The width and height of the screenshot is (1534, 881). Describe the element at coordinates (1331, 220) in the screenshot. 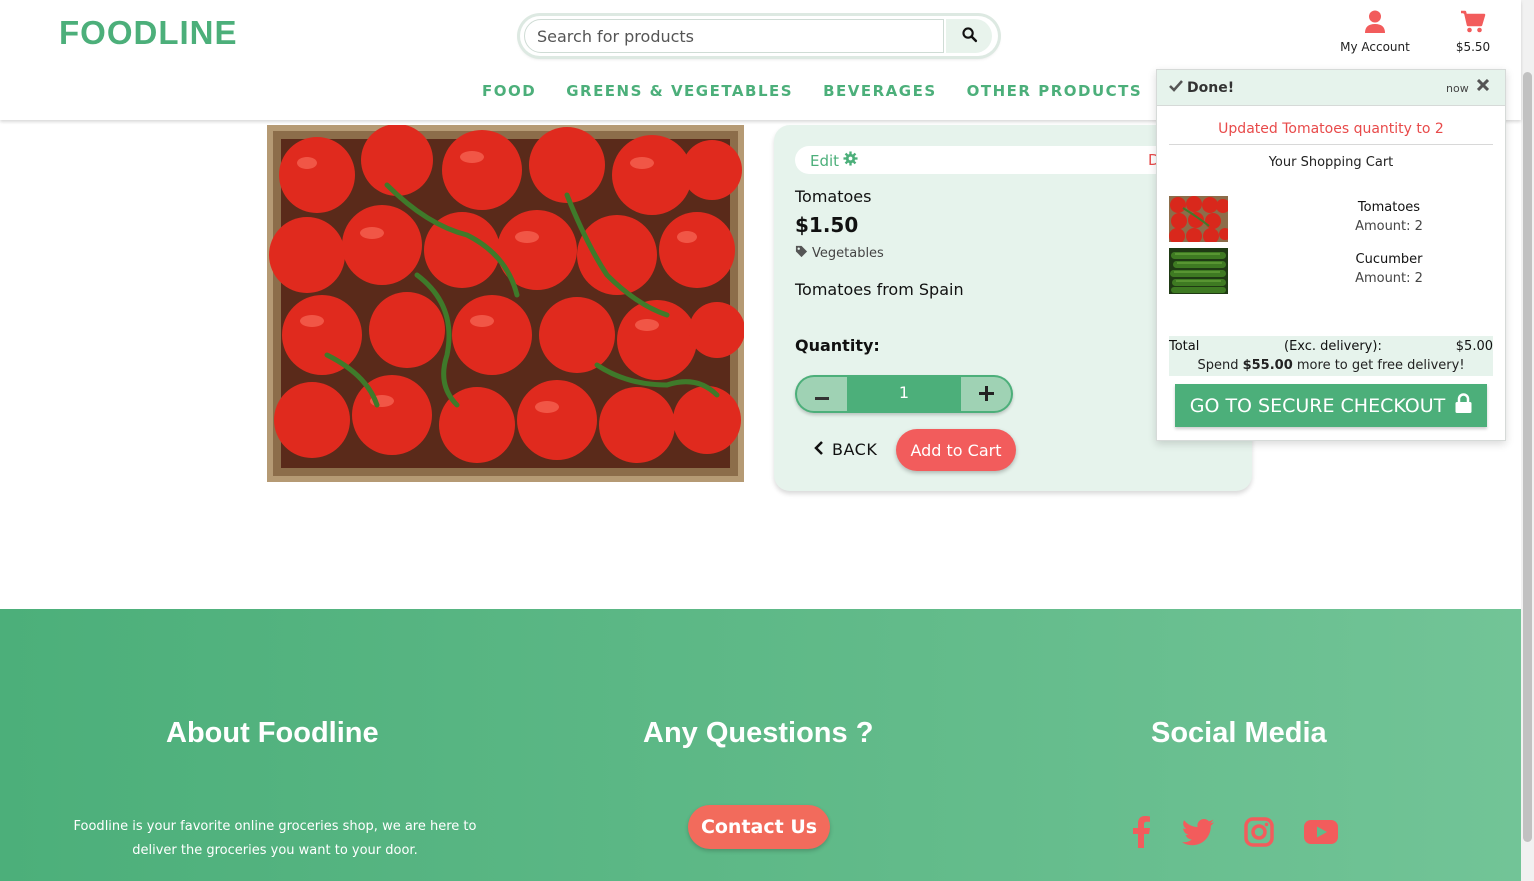

I see `cart-item: Tomatoes Amount: 2` at that location.